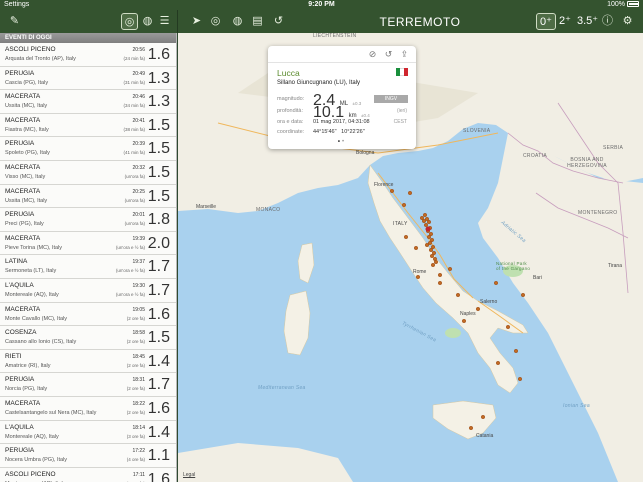 The height and width of the screenshot is (482, 643). What do you see at coordinates (135, 412) in the screenshot?
I see `event-ago: (2 ore fa)` at bounding box center [135, 412].